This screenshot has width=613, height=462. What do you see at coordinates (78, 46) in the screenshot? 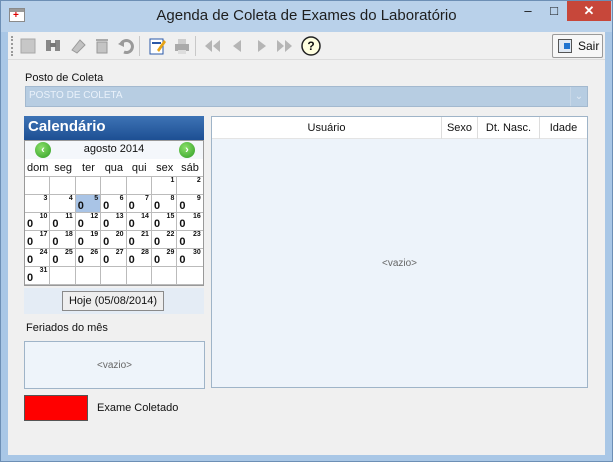
I see `eraser-icon` at bounding box center [78, 46].